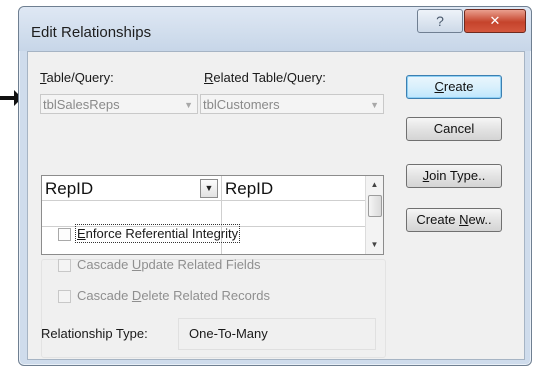 This screenshot has width=535, height=368. I want to click on related-table-query-combo: tblCustomers ▼, so click(292, 104).